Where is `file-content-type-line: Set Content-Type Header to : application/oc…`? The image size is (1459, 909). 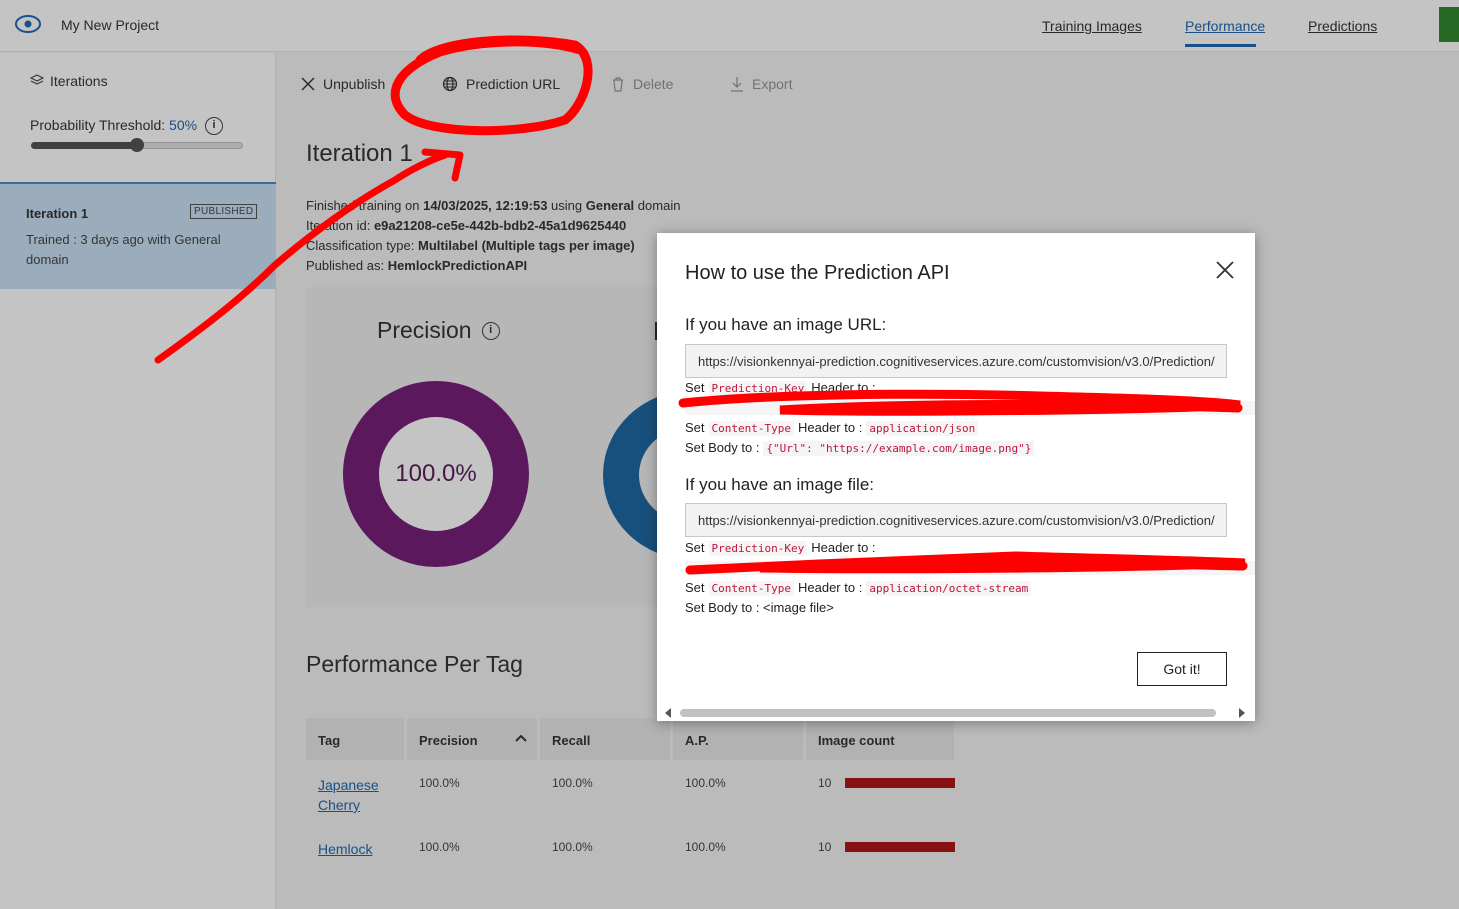
file-content-type-line: Set Content-Type Header to : application/oc… is located at coordinates (860, 588).